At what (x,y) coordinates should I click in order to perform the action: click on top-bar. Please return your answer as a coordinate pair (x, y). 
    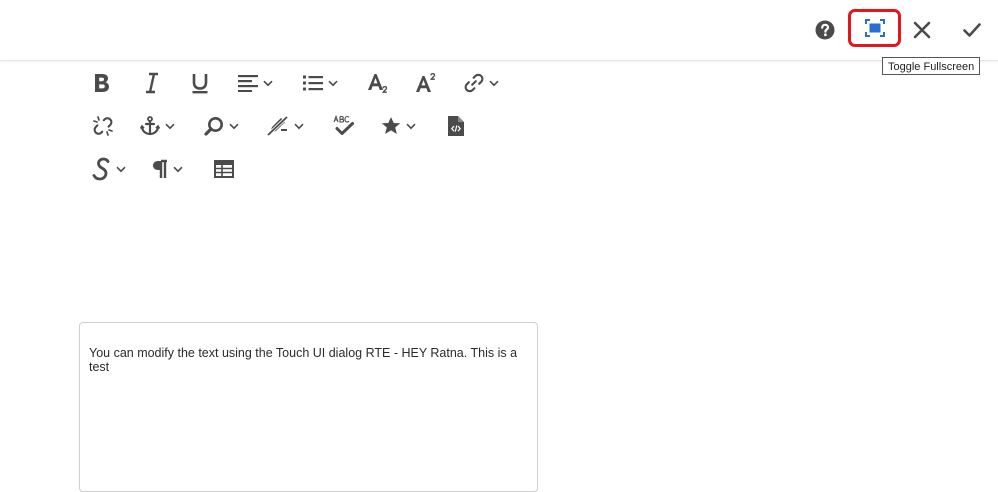
    Looking at the image, I should click on (499, 30).